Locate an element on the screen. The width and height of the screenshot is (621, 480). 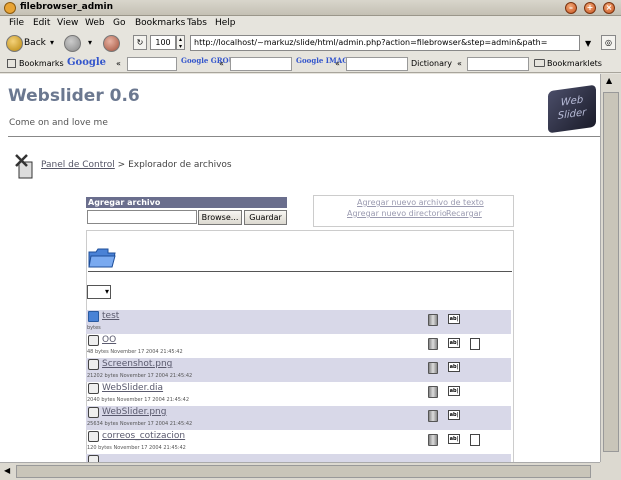
webslider-logo: Web Slider is located at coordinates (572, 109).